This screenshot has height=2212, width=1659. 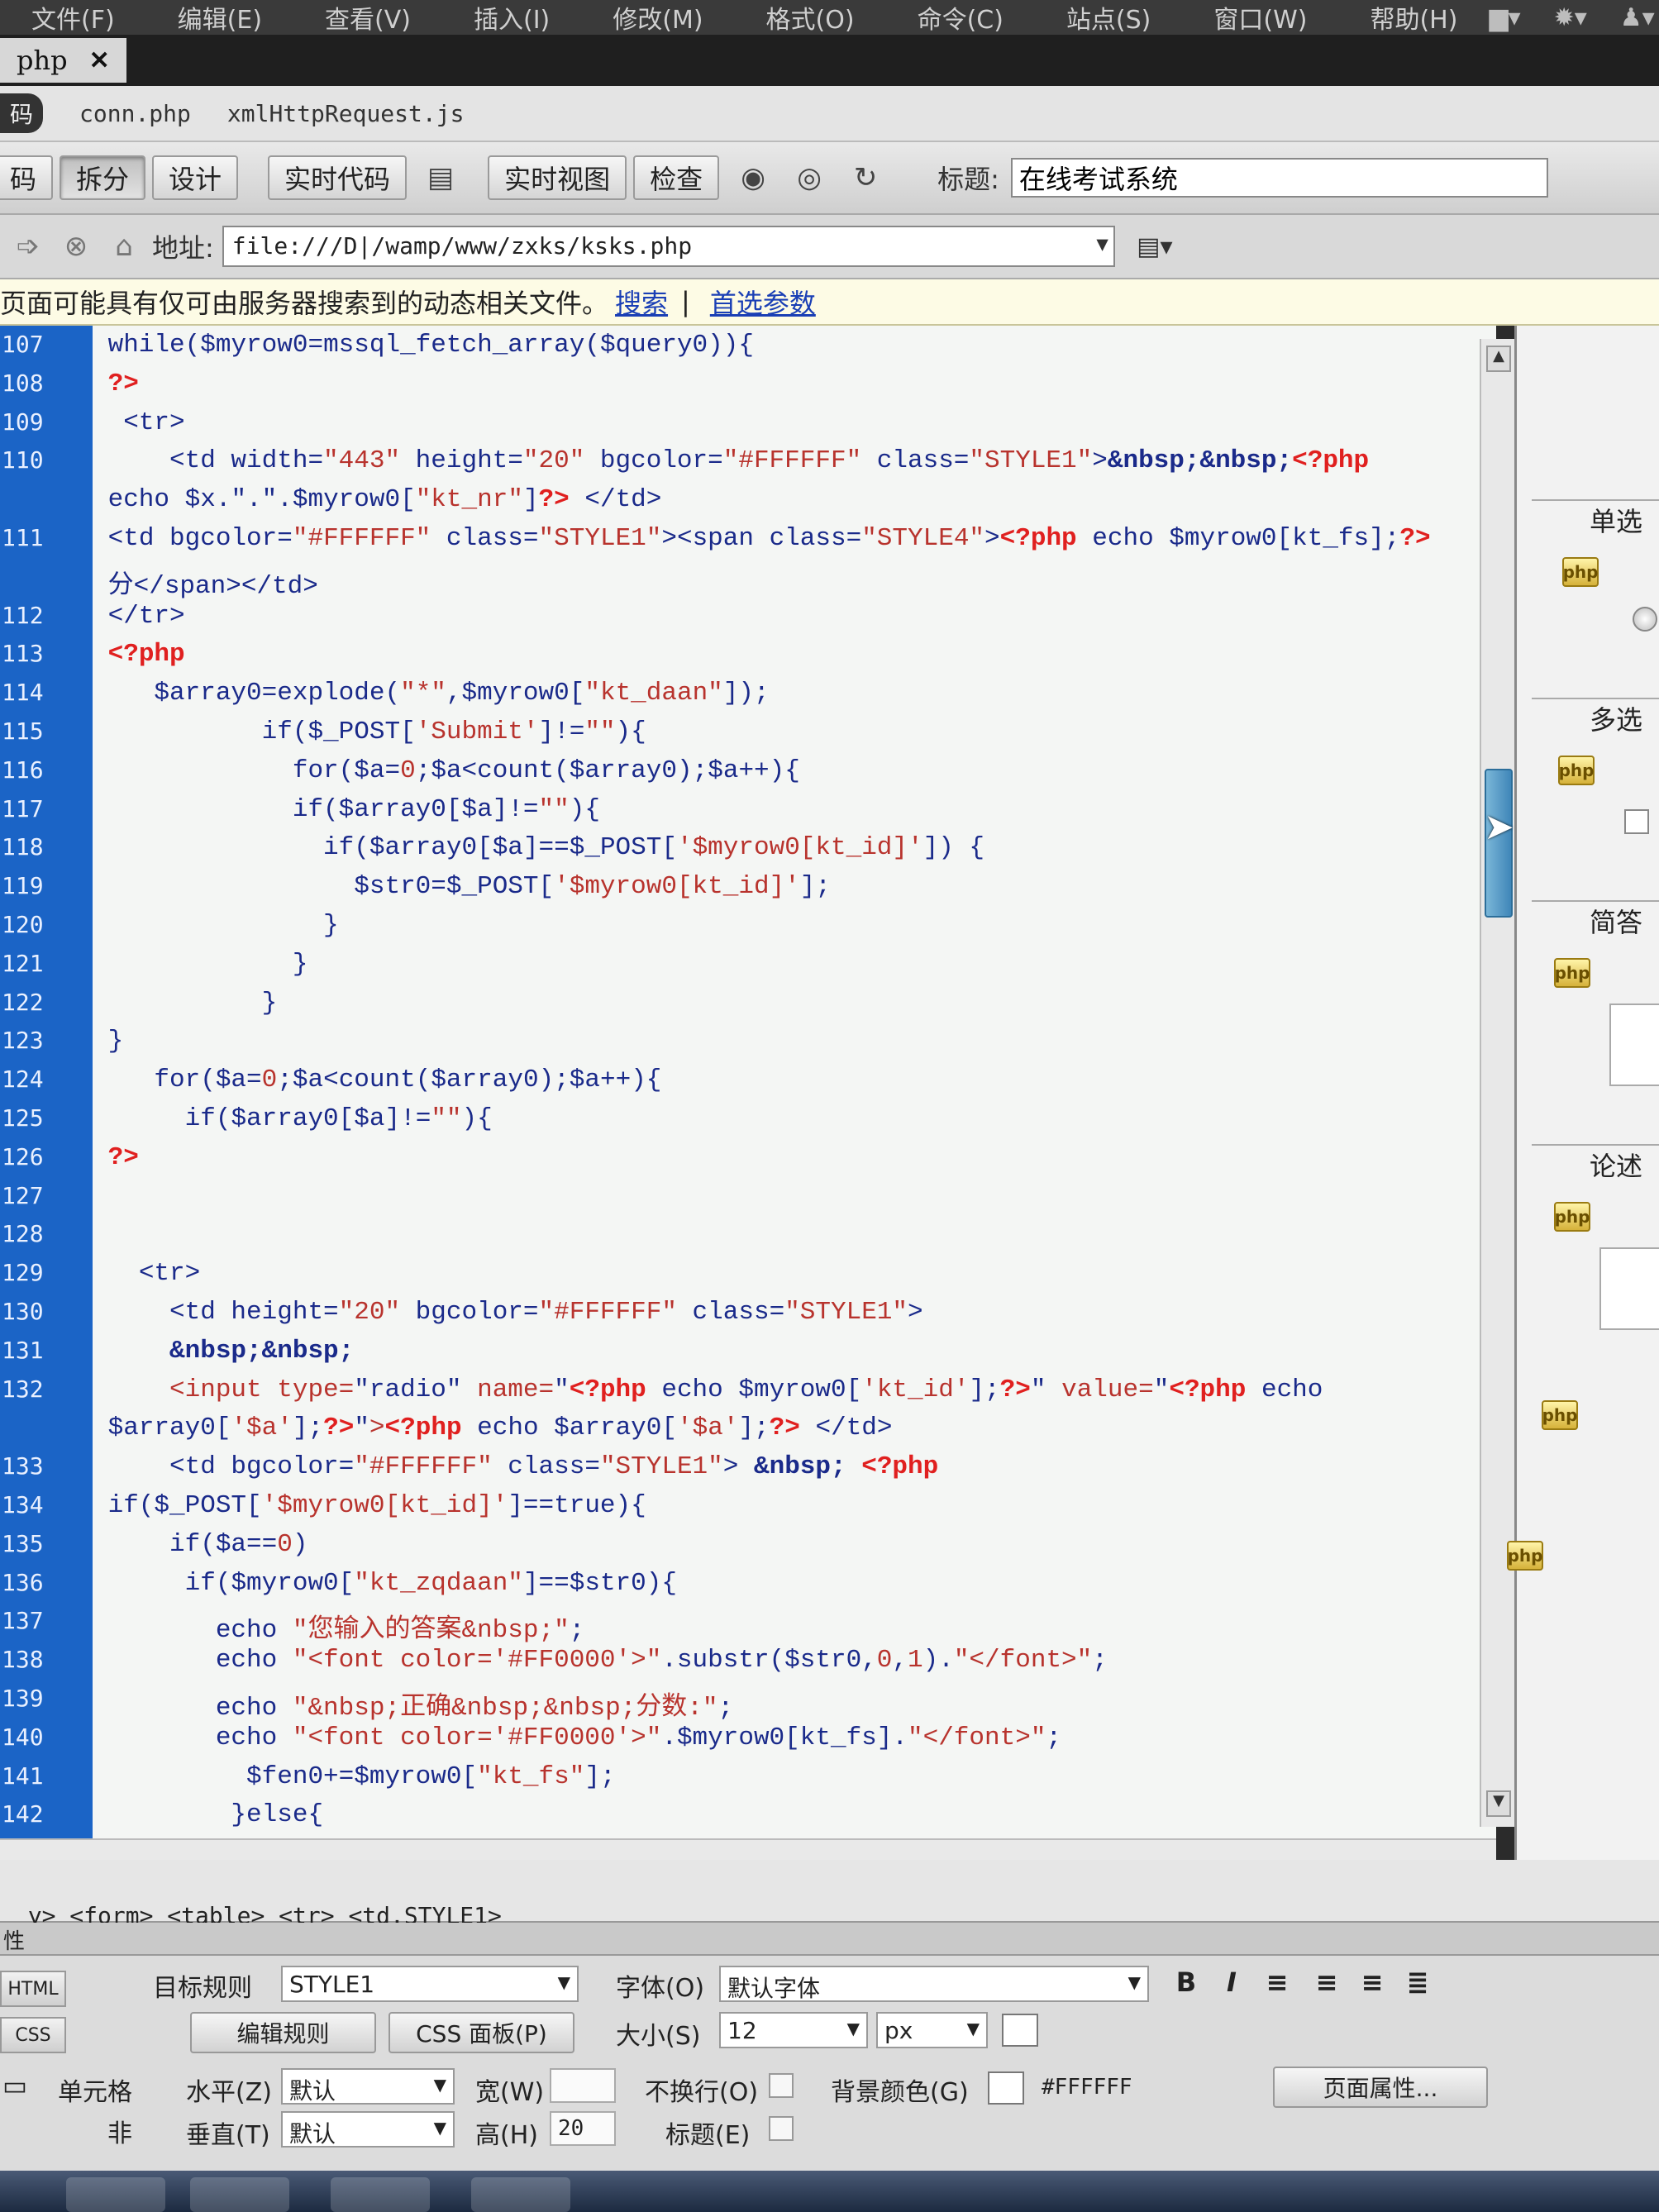 What do you see at coordinates (809, 177) in the screenshot?
I see `visual-aids-icon: ◎` at bounding box center [809, 177].